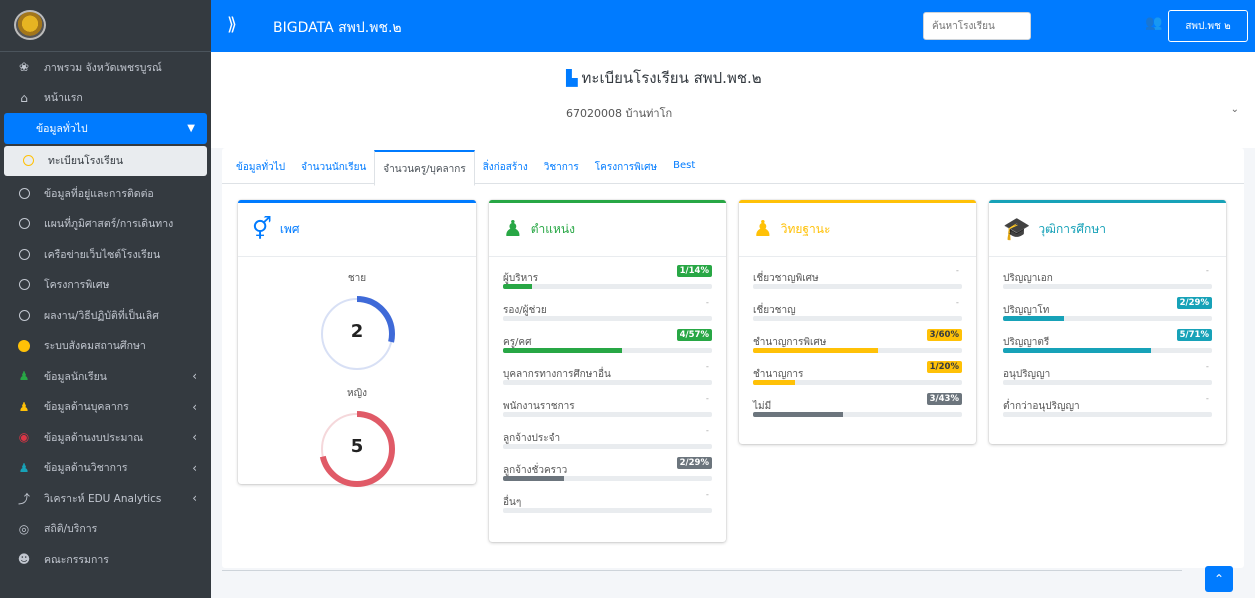 This screenshot has height=598, width=1255. Describe the element at coordinates (857, 230) in the screenshot. I see `card-header: ♟ วิทยฐานะ` at that location.